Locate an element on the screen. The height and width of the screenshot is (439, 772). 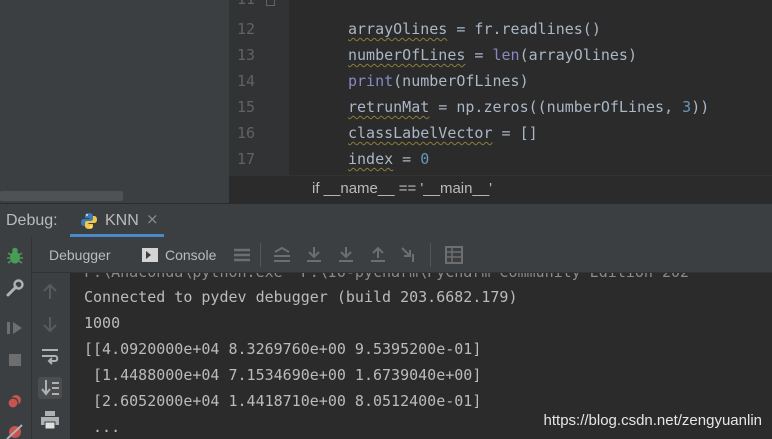
editor-breadcrumb: if __name__ == '__main__' is located at coordinates (500, 189).